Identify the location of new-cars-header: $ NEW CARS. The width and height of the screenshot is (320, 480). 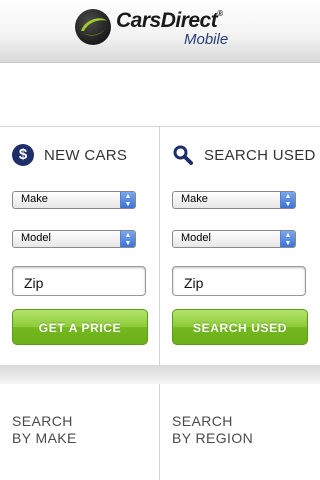
(69, 155).